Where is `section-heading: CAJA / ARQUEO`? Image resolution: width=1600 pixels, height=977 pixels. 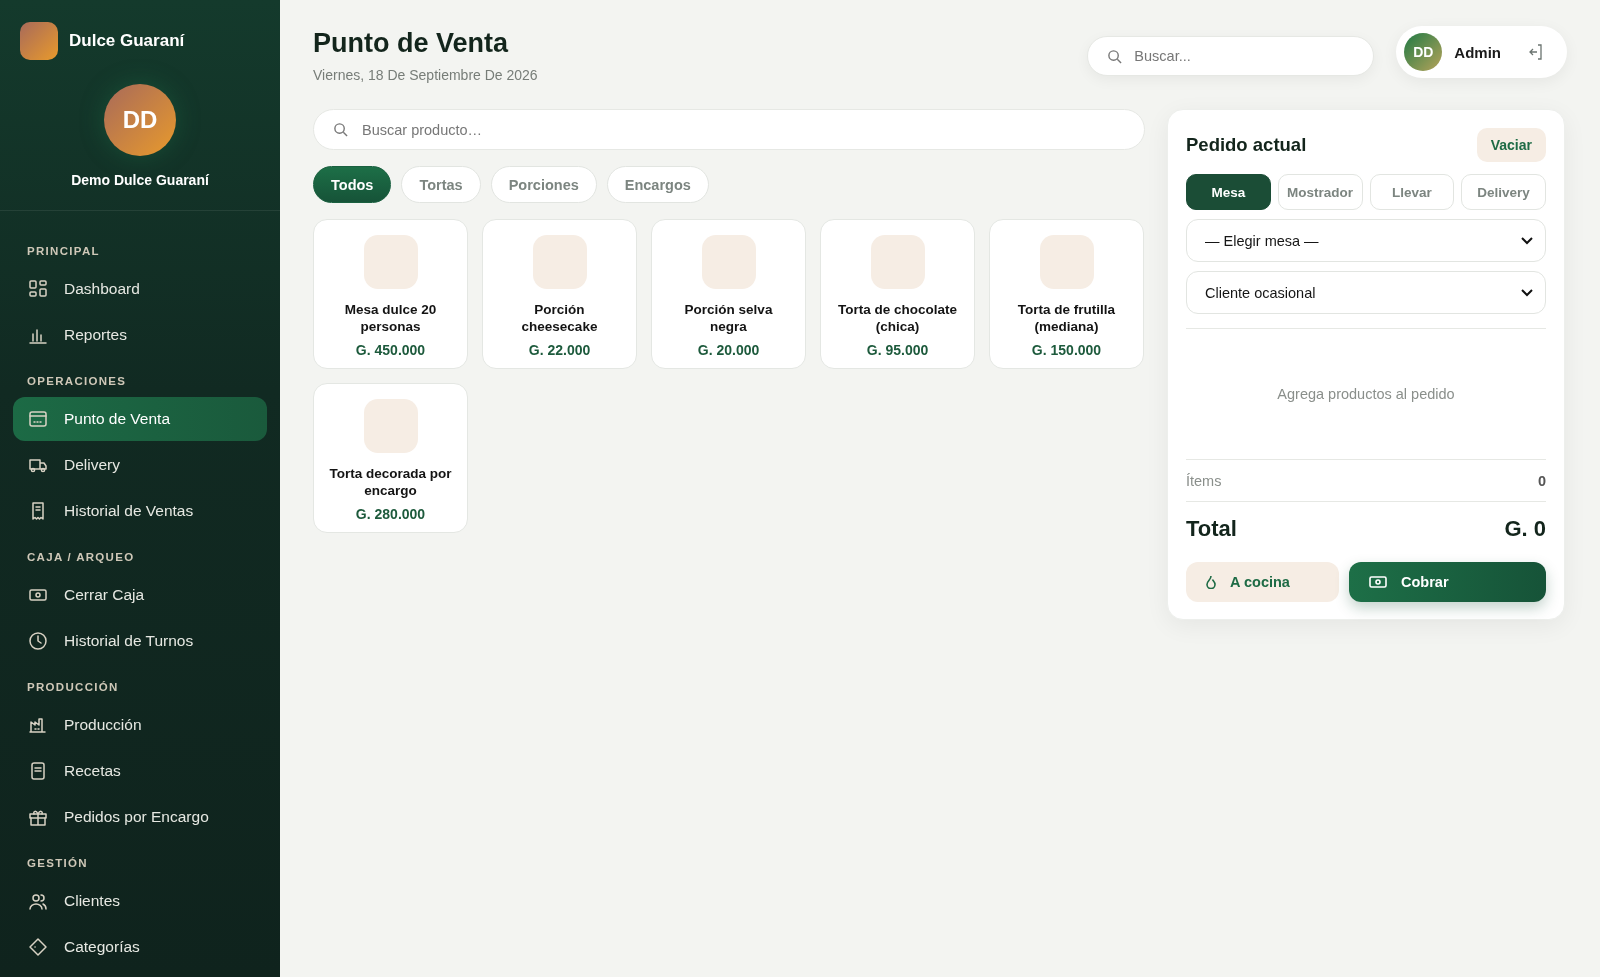
section-heading: CAJA / ARQUEO is located at coordinates (81, 557).